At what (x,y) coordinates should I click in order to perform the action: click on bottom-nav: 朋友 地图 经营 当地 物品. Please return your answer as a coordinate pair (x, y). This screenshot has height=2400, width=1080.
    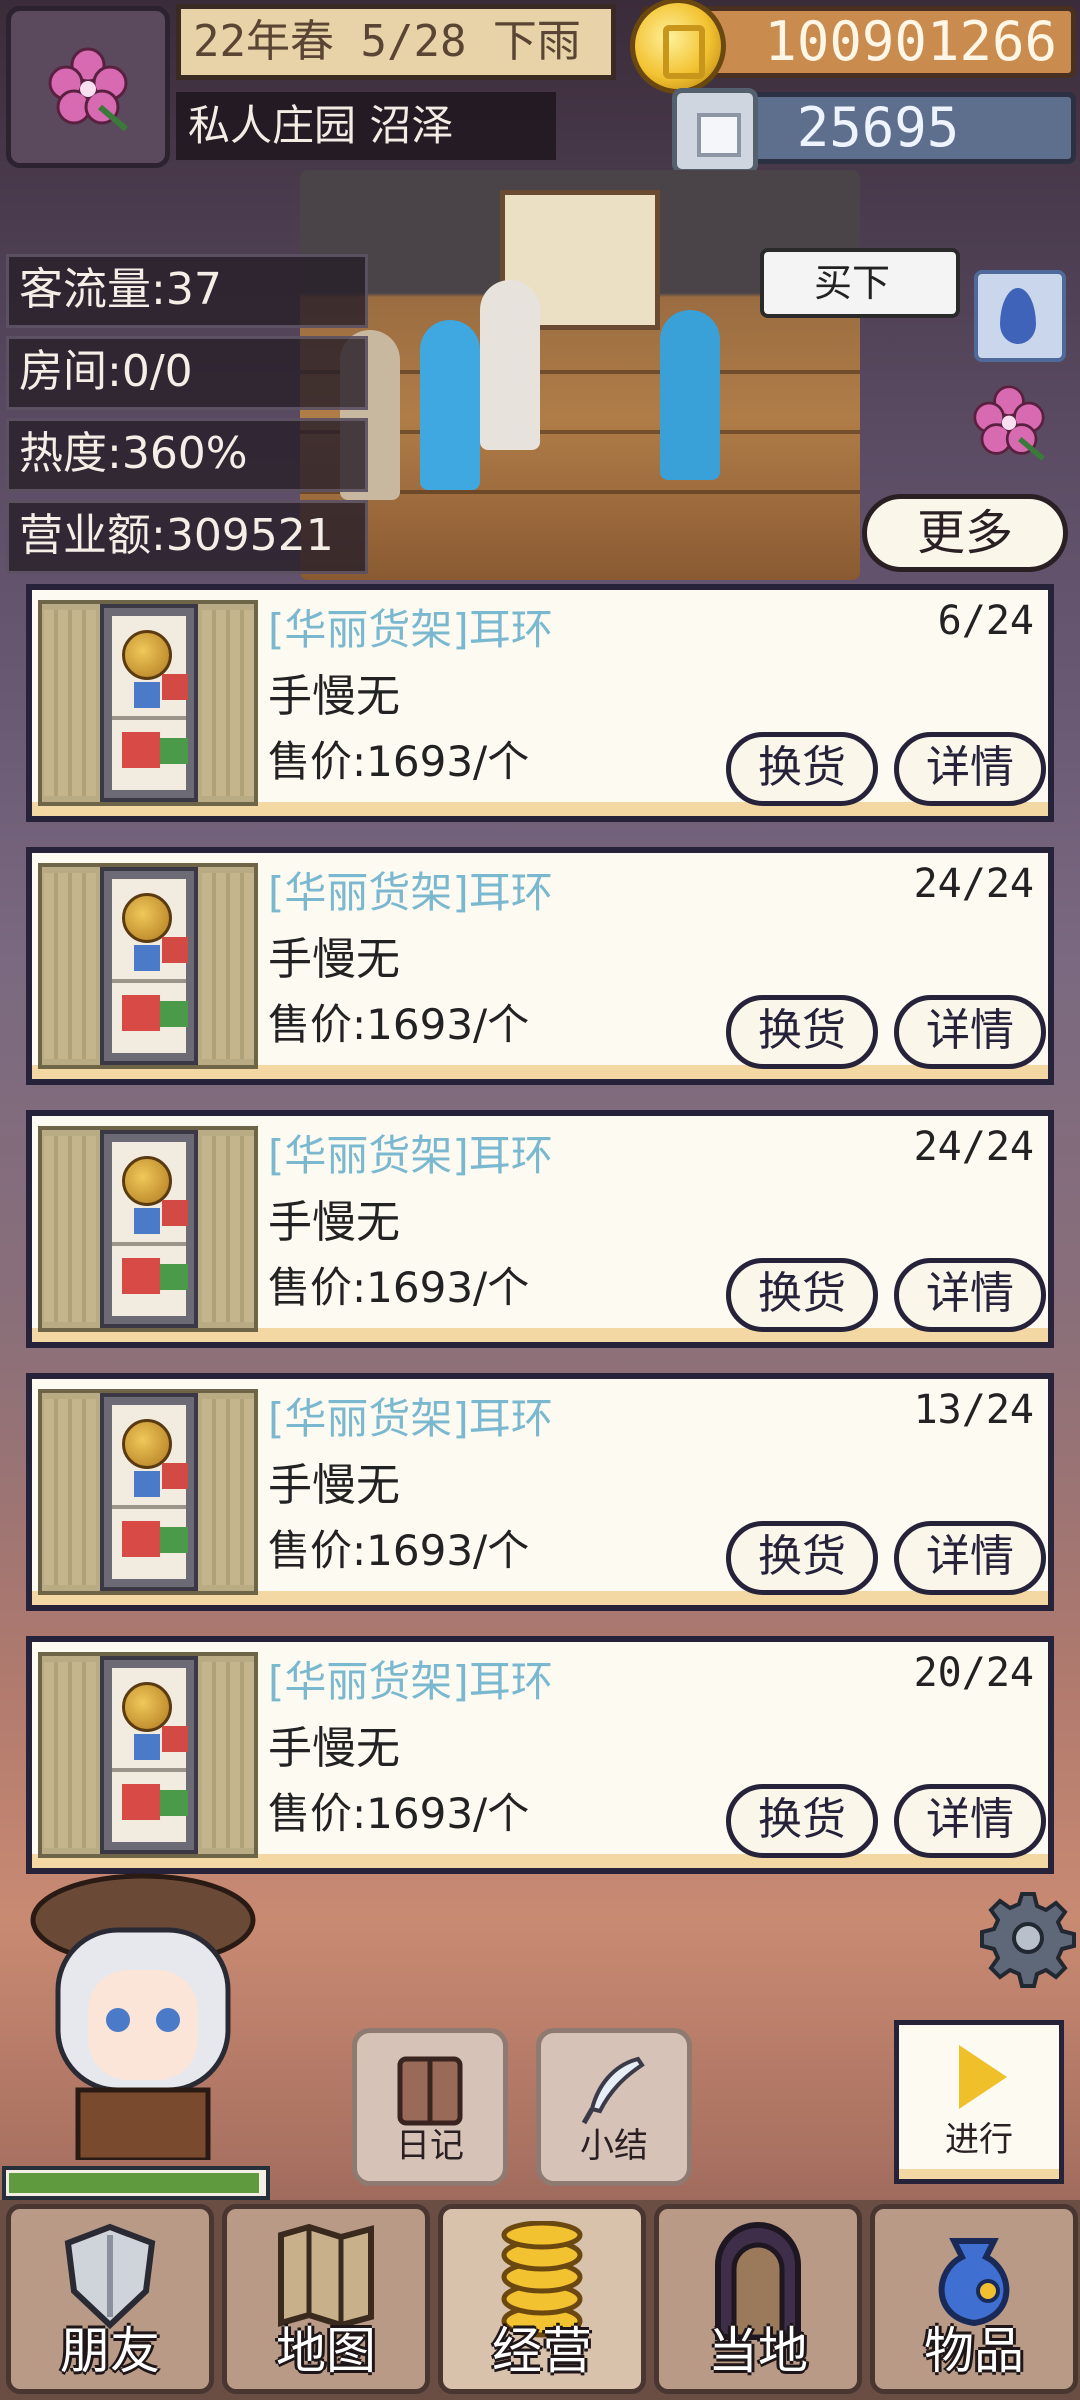
    Looking at the image, I should click on (540, 2300).